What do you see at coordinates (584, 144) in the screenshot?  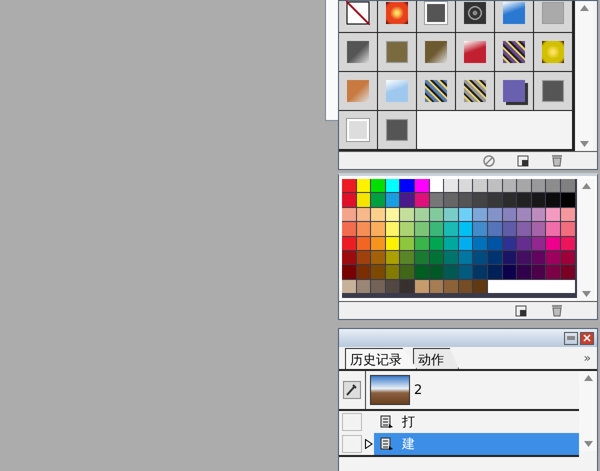 I see `scroll-down-icon` at bounding box center [584, 144].